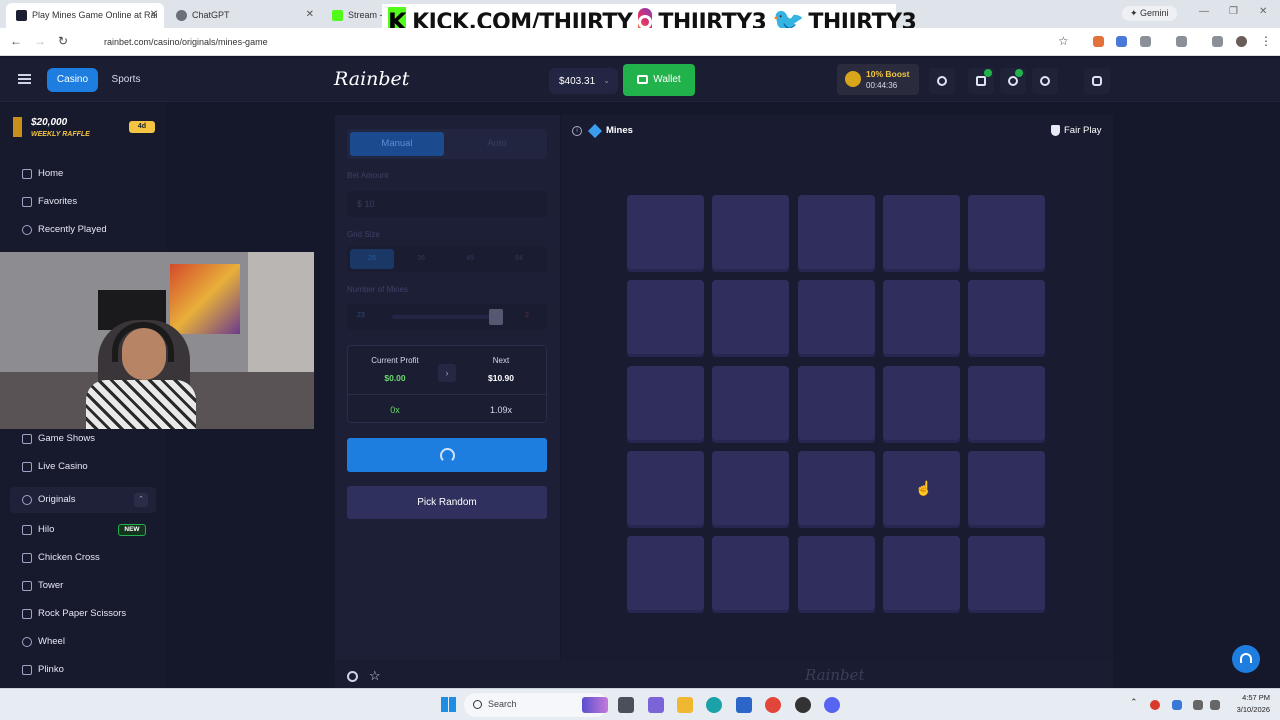 The height and width of the screenshot is (720, 1280). Describe the element at coordinates (1145, 41) in the screenshot. I see `extensions-puzzle-icon` at that location.